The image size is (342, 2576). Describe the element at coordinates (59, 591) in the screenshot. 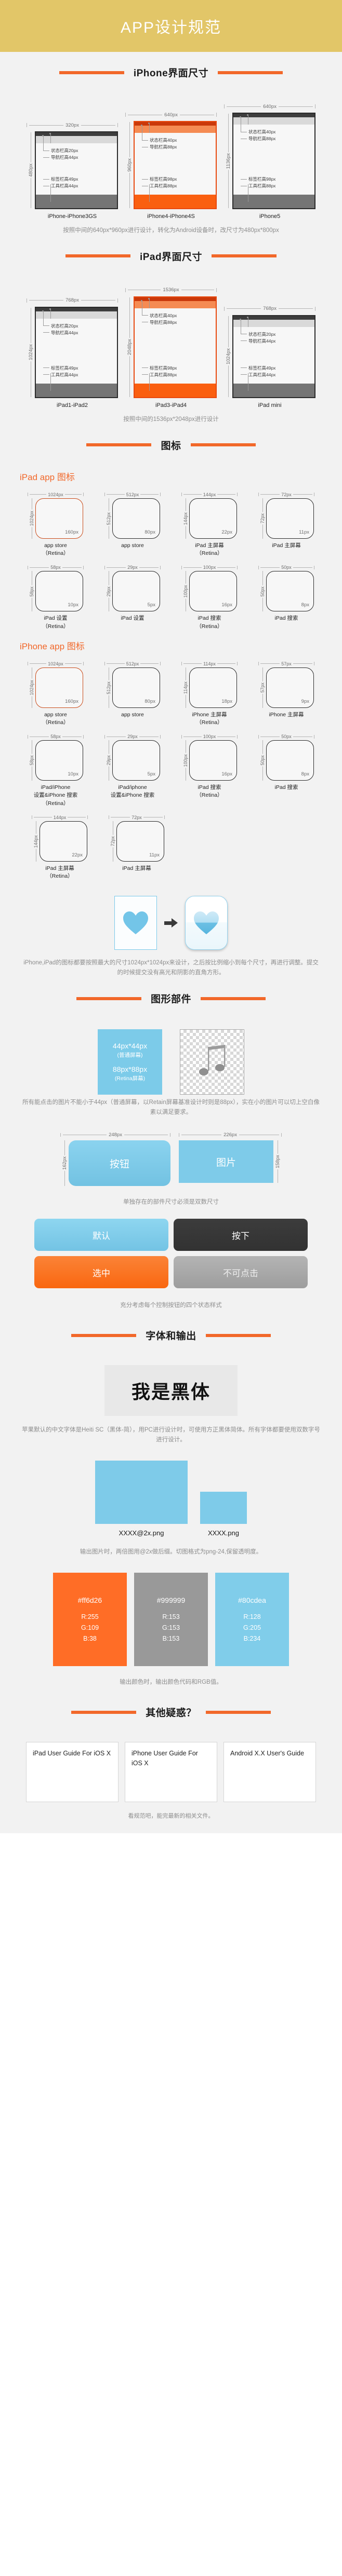

I see `icon-box: 10px` at that location.